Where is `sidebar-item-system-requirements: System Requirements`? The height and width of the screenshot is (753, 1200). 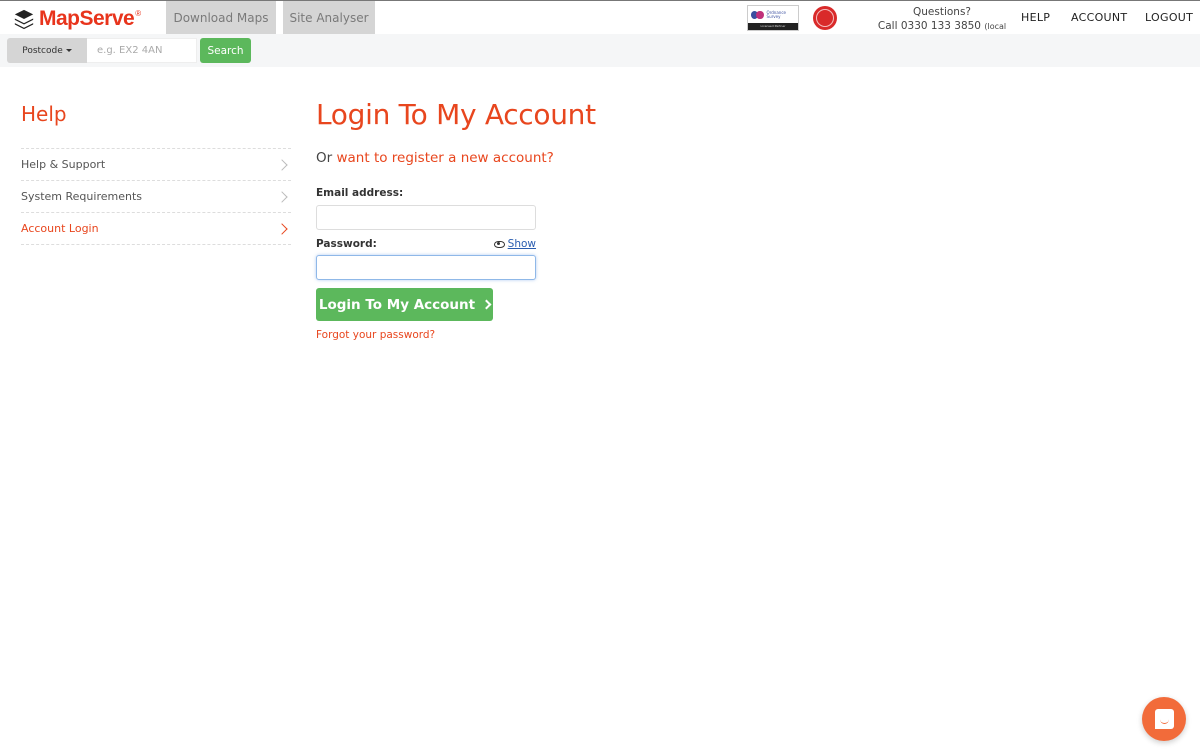
sidebar-item-system-requirements: System Requirements is located at coordinates (156, 197).